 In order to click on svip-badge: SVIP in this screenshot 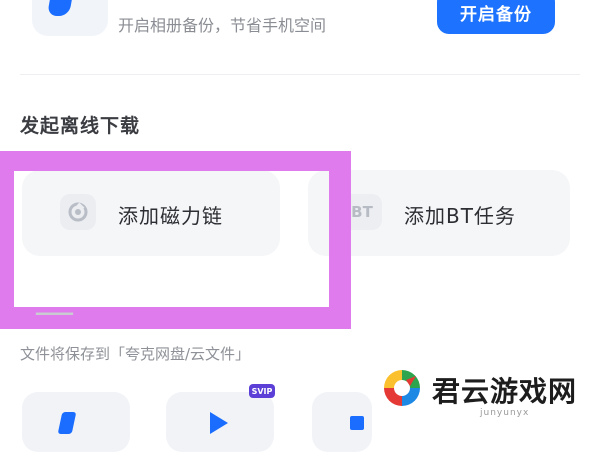, I will do `click(262, 391)`.